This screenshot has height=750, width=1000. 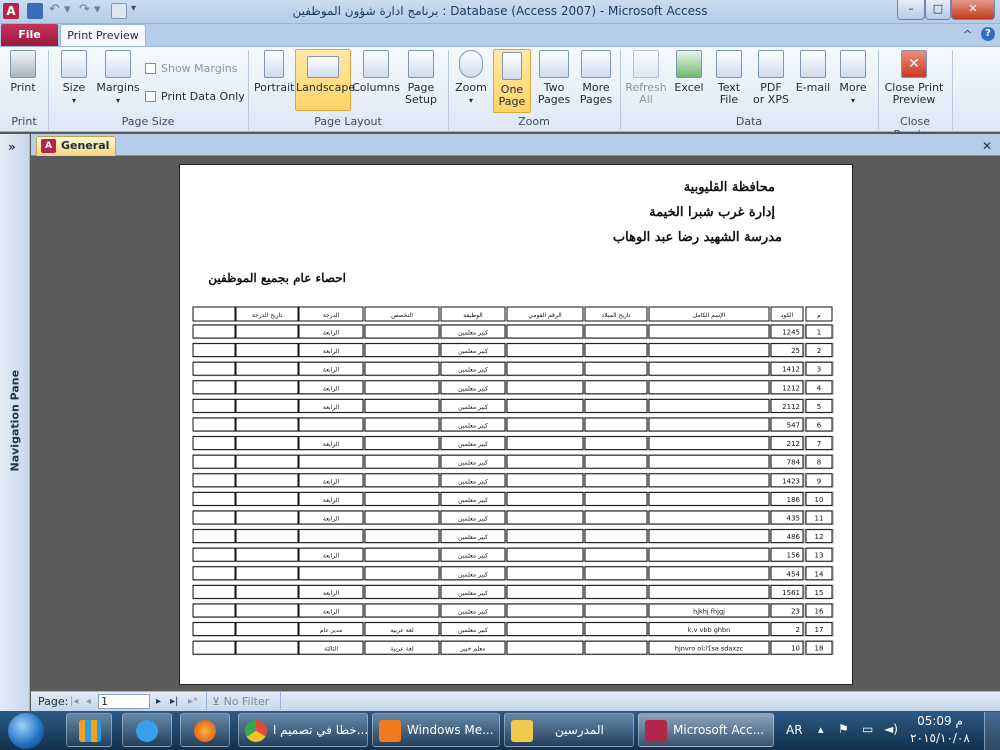 What do you see at coordinates (23, 71) in the screenshot?
I see `print-button: Print` at bounding box center [23, 71].